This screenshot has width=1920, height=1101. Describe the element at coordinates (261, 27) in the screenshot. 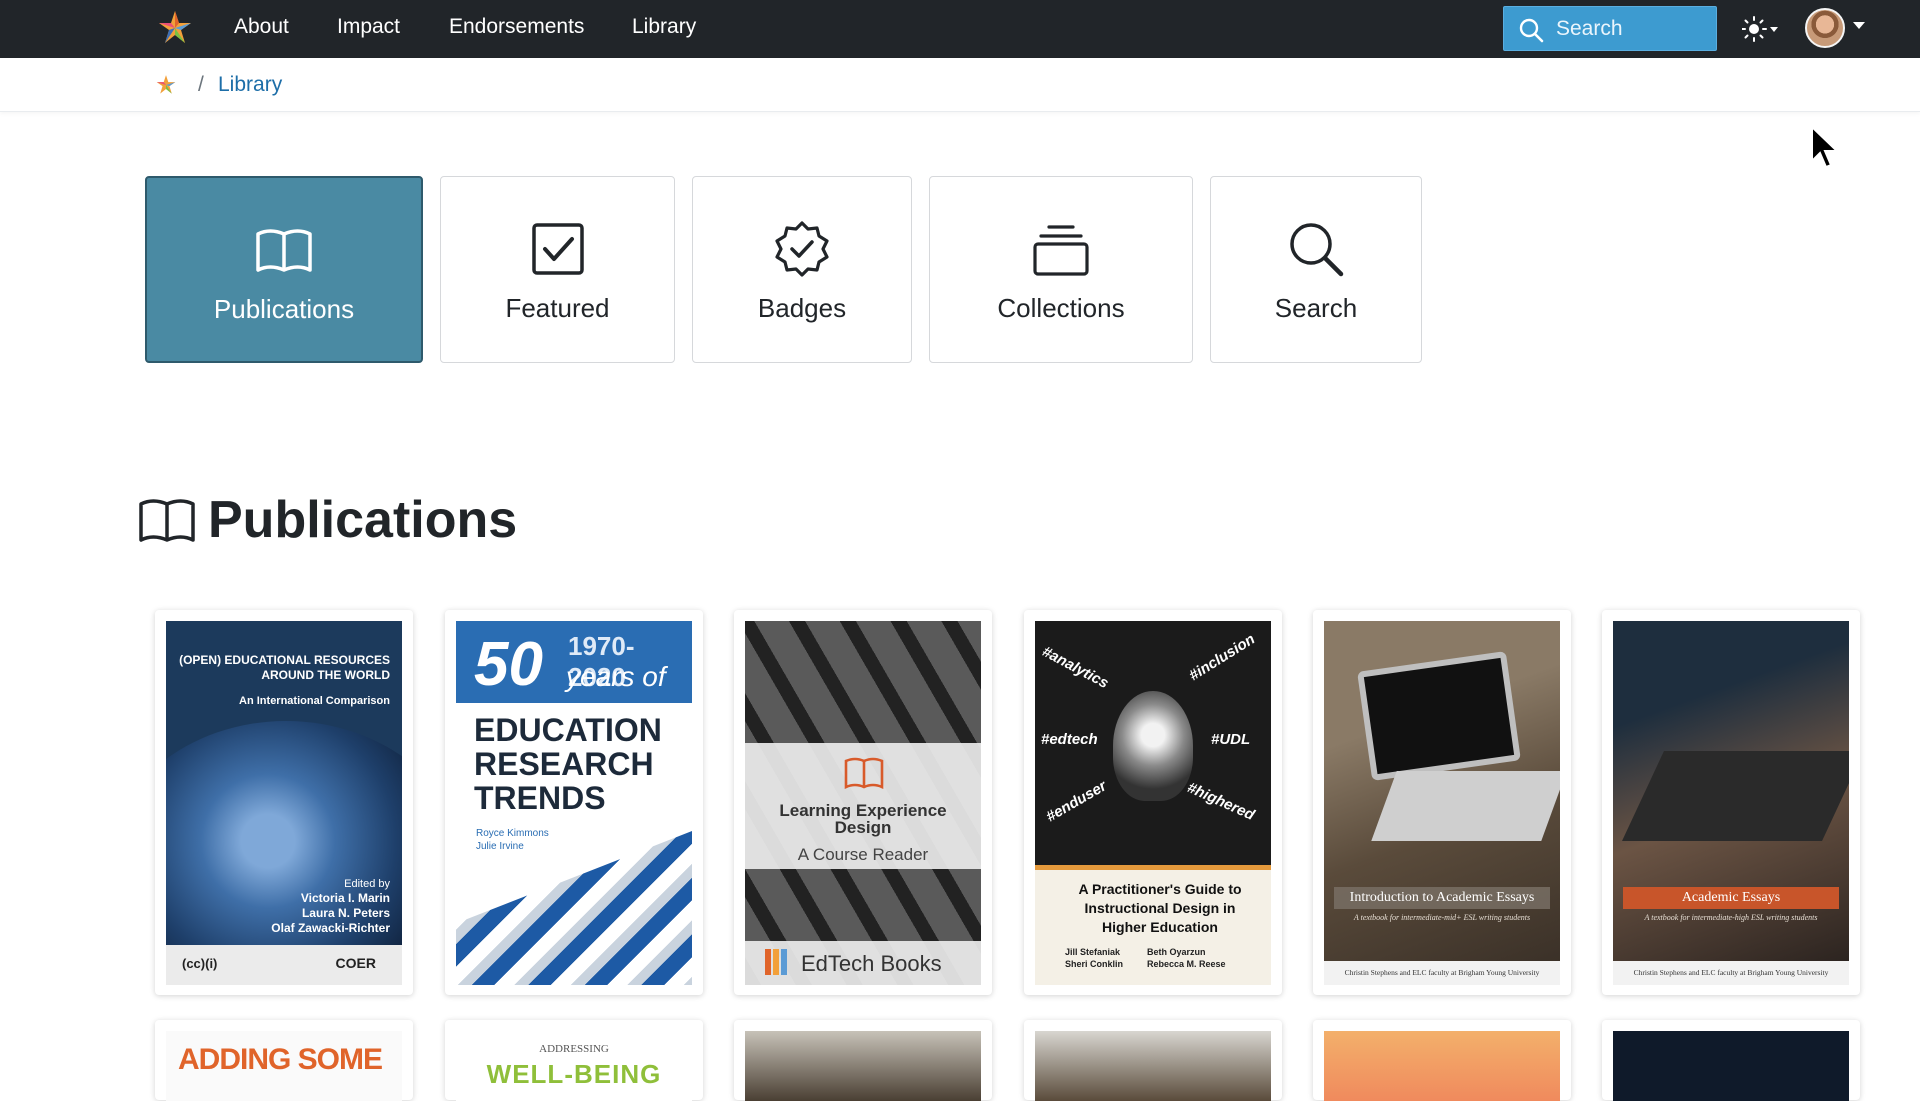

I see `nav-link-about: About` at that location.